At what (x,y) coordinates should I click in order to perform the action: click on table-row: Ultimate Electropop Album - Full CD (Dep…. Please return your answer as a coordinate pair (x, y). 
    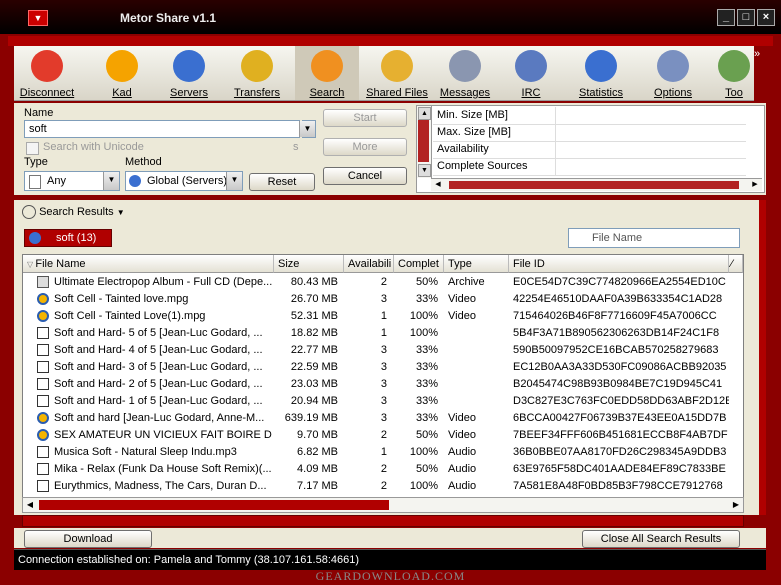
    Looking at the image, I should click on (383, 282).